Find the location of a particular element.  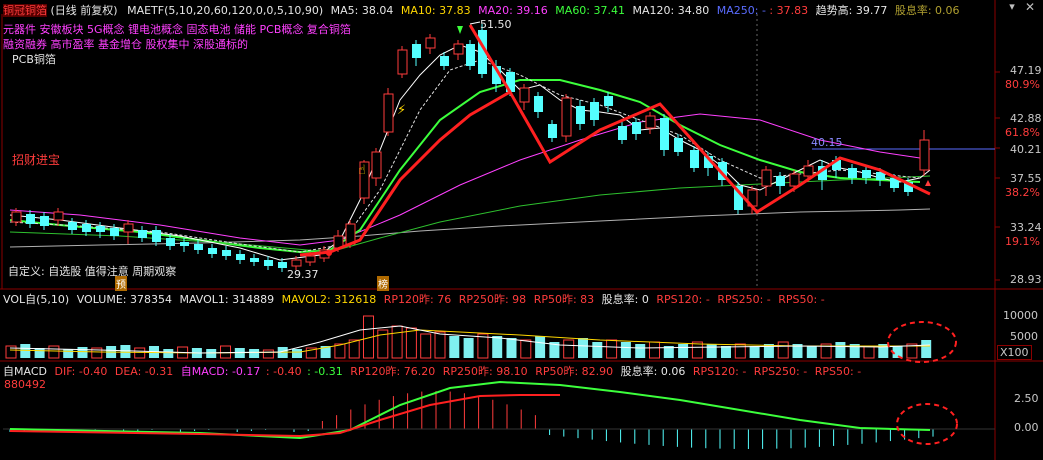

price-tick-5: 37.55 is located at coordinates (1026, 178).